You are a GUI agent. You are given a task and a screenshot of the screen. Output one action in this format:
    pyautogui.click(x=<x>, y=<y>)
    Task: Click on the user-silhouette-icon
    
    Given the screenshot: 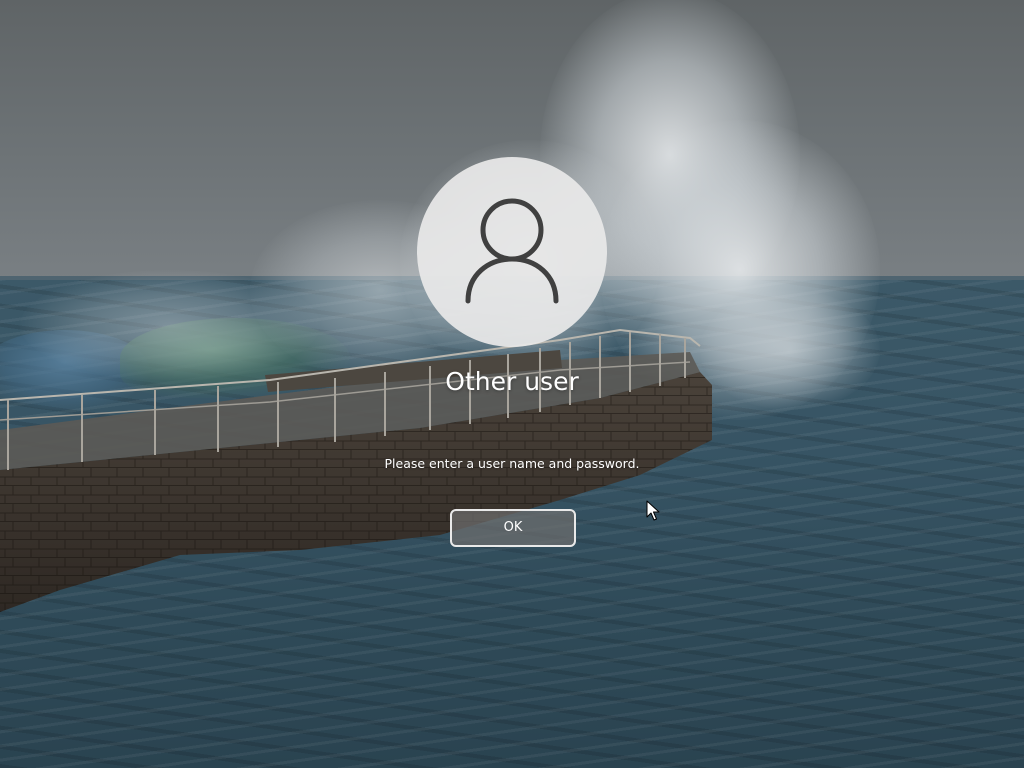 What is the action you would take?
    pyautogui.click(x=512, y=251)
    